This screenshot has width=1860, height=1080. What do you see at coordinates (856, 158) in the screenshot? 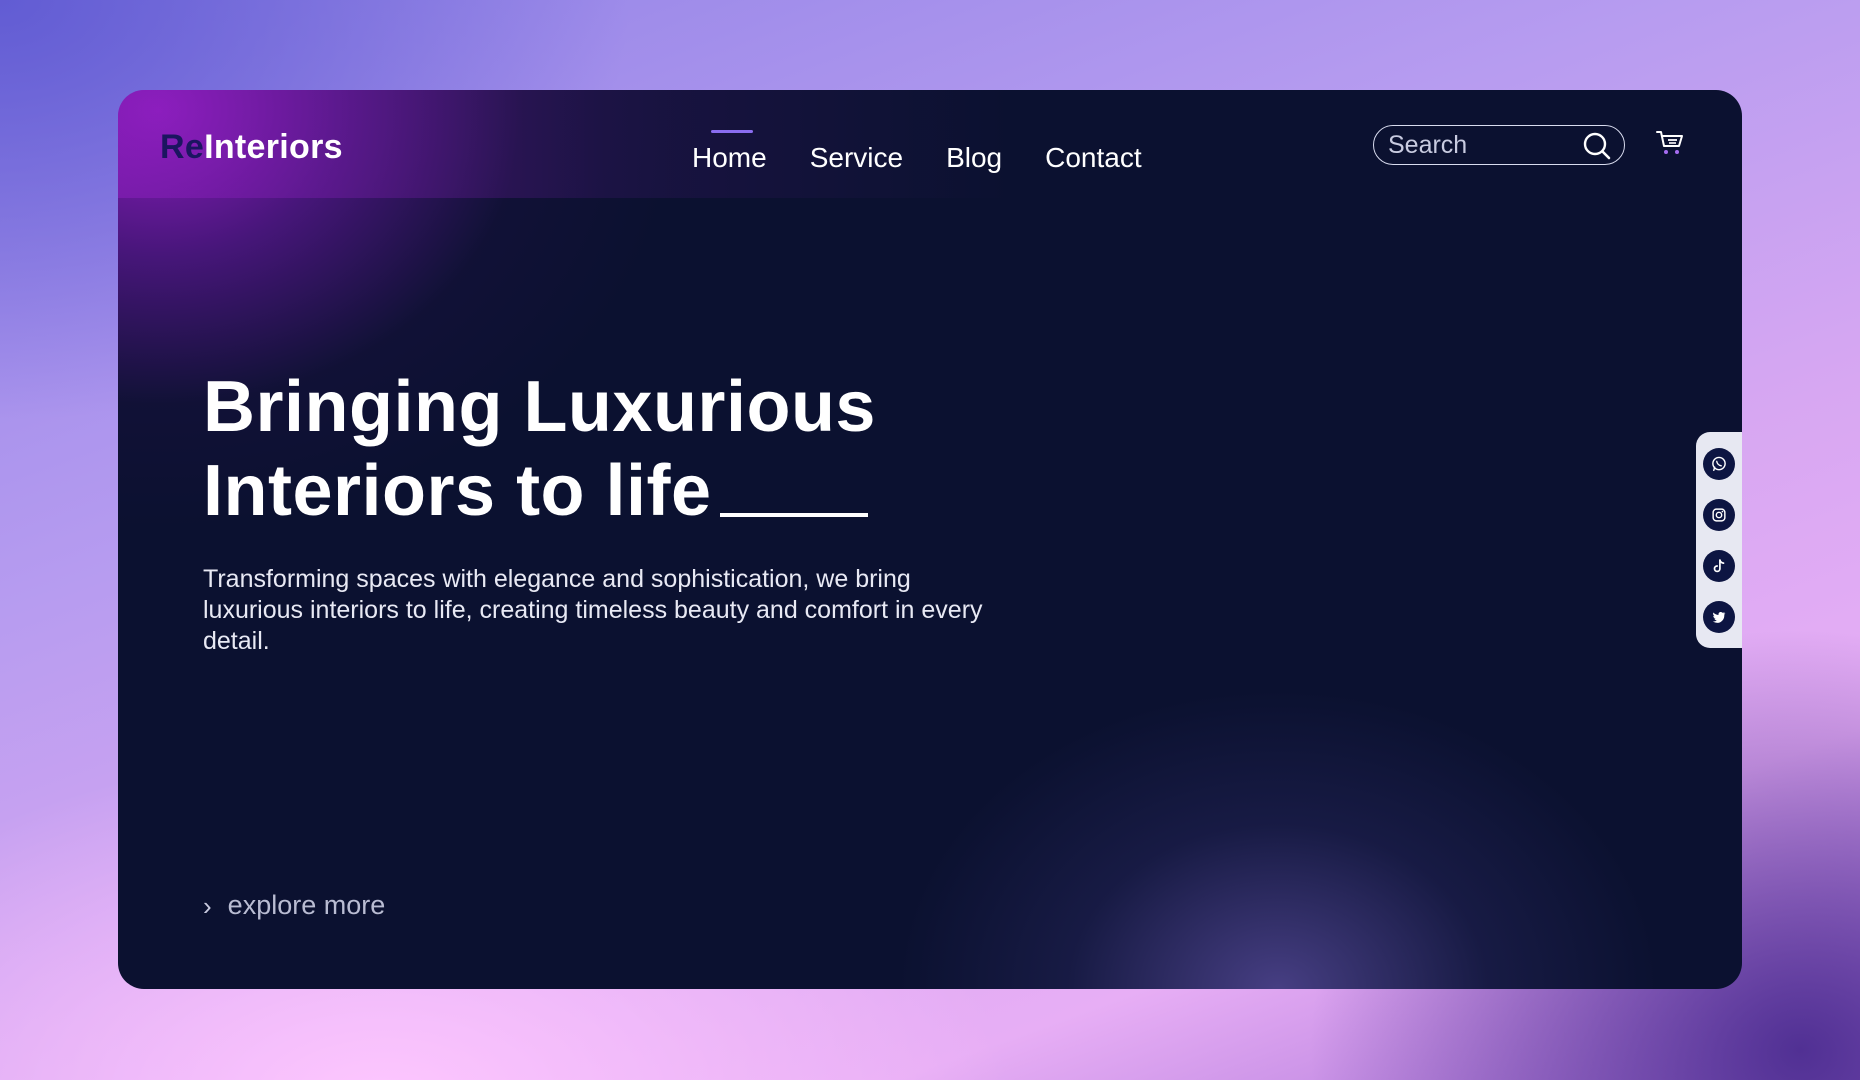
I see `nav-item-service: Service` at bounding box center [856, 158].